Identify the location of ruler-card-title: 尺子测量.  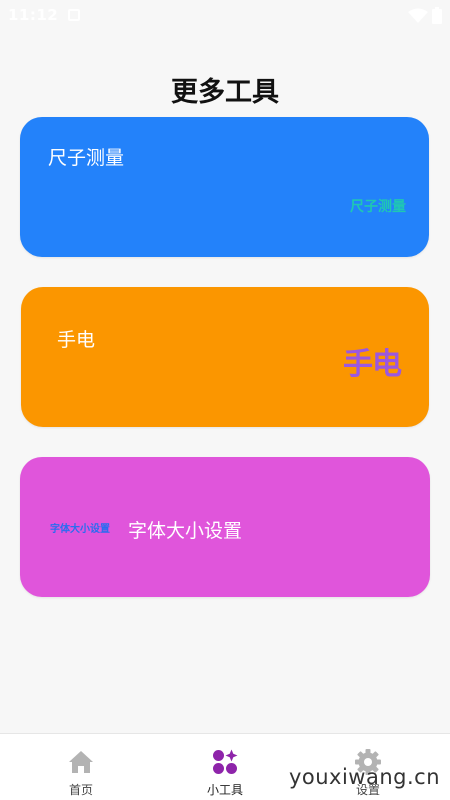
(86, 158).